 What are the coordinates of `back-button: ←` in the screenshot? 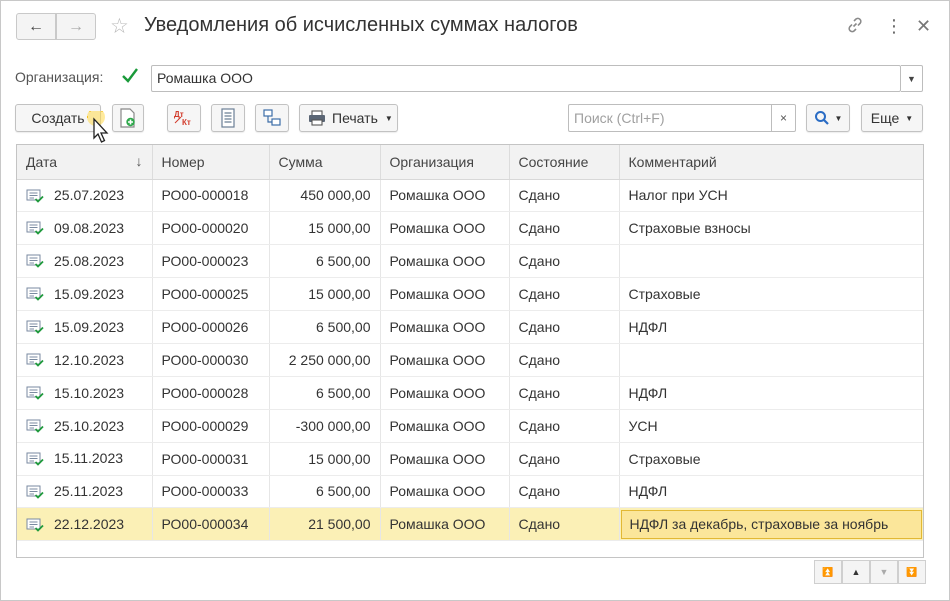 It's located at (36, 26).